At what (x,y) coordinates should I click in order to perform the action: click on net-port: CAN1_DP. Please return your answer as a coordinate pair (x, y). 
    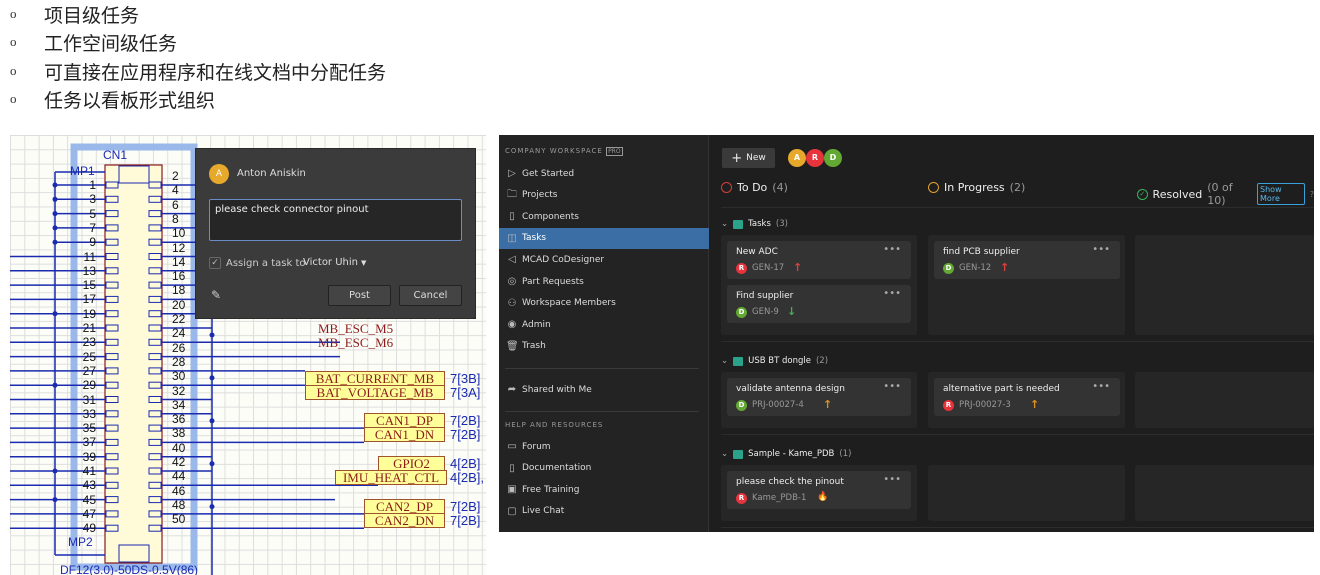
    Looking at the image, I should click on (404, 420).